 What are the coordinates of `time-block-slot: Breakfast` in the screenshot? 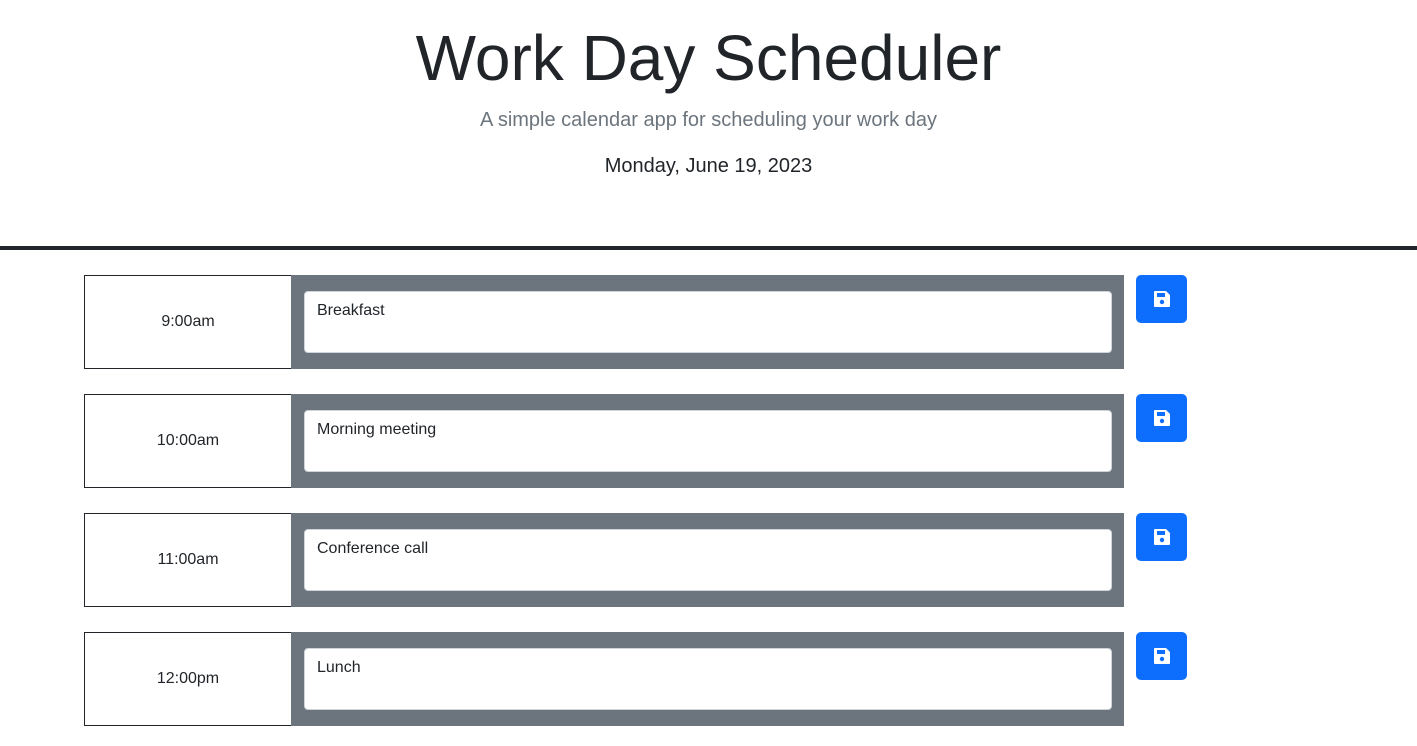 It's located at (707, 322).